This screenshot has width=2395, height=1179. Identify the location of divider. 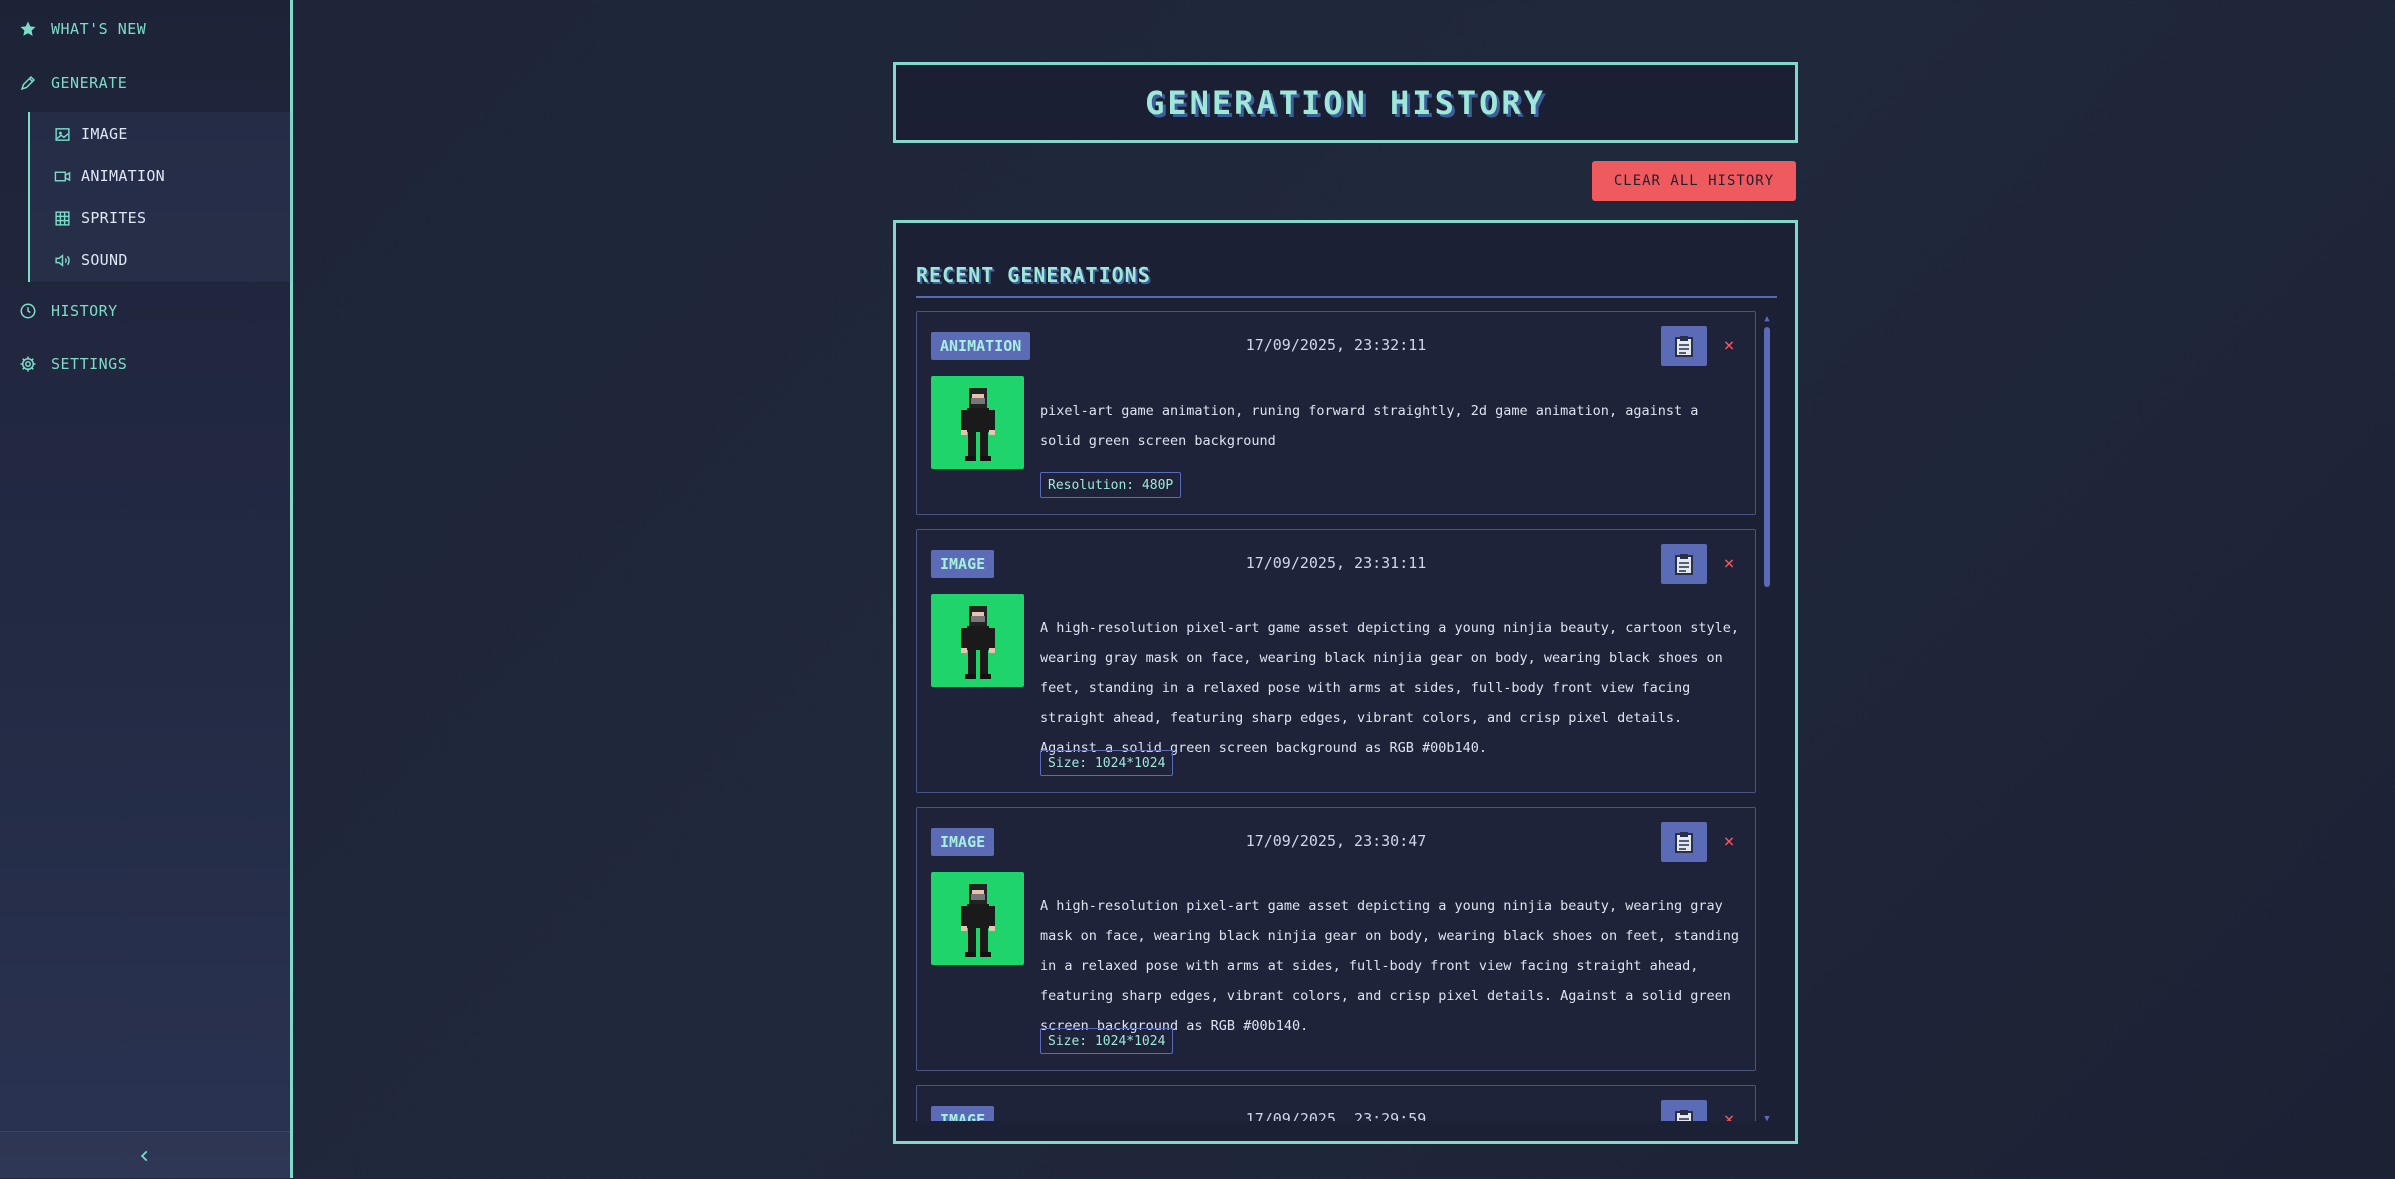
(1346, 297).